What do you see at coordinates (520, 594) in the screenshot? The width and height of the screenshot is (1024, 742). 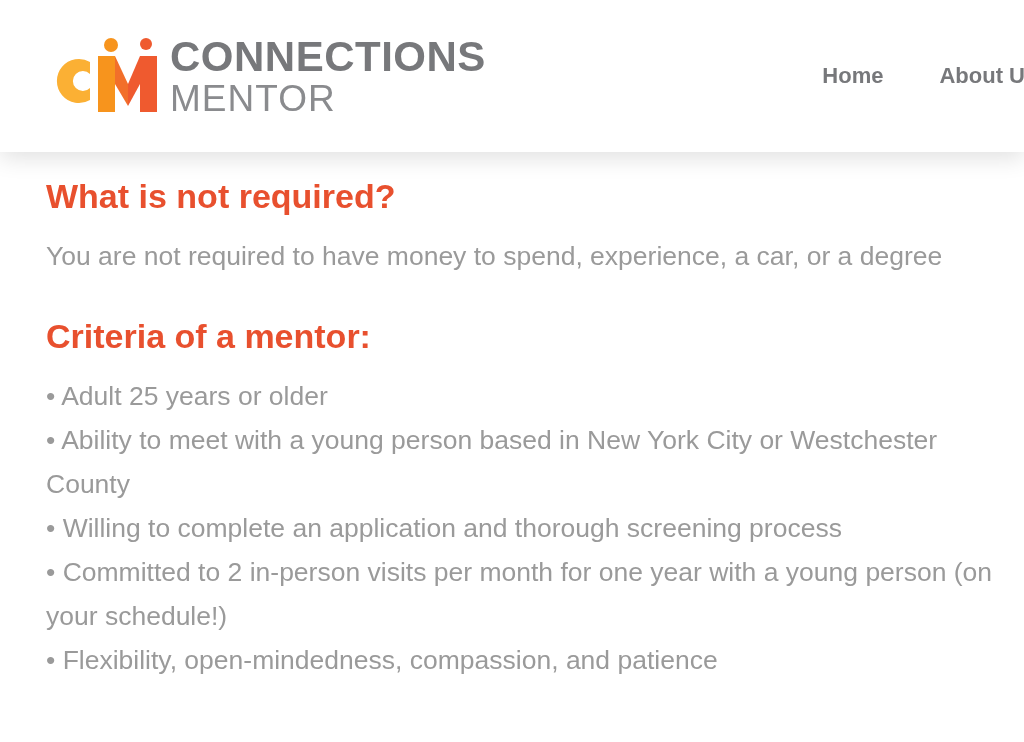 I see `body-text: • Committed to 2 in-person visits per month for one year with a young person (on your schedule!)` at bounding box center [520, 594].